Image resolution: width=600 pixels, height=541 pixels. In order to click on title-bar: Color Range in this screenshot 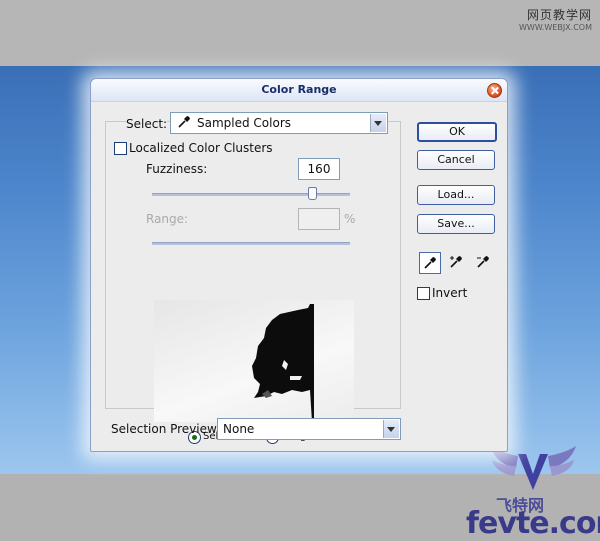, I will do `click(299, 90)`.